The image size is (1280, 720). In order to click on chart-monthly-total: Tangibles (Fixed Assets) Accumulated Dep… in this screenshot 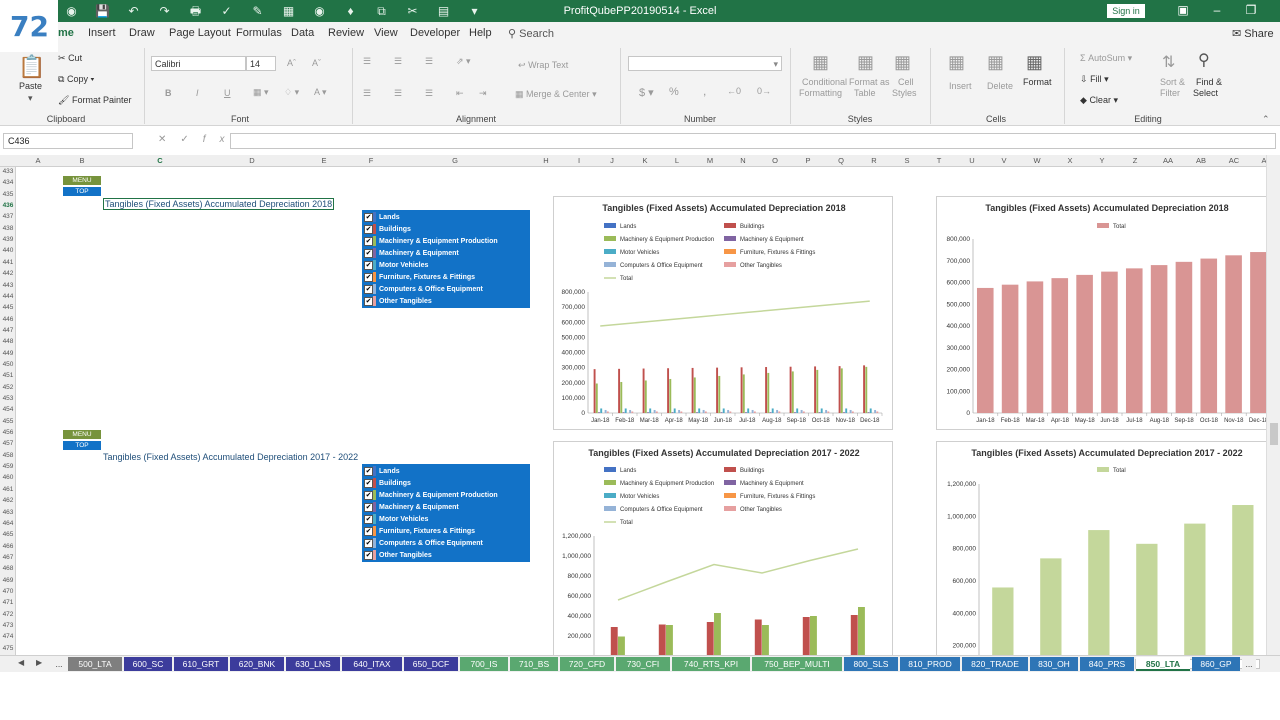, I will do `click(1106, 313)`.